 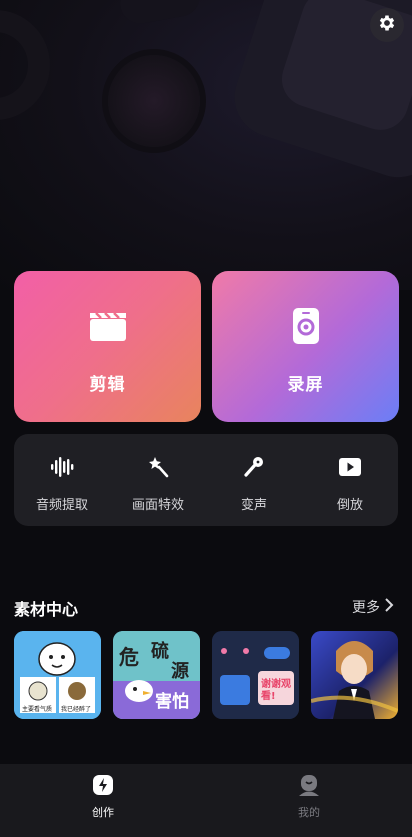 What do you see at coordinates (129, 657) in the screenshot?
I see `sticker-text-a: 危` at bounding box center [129, 657].